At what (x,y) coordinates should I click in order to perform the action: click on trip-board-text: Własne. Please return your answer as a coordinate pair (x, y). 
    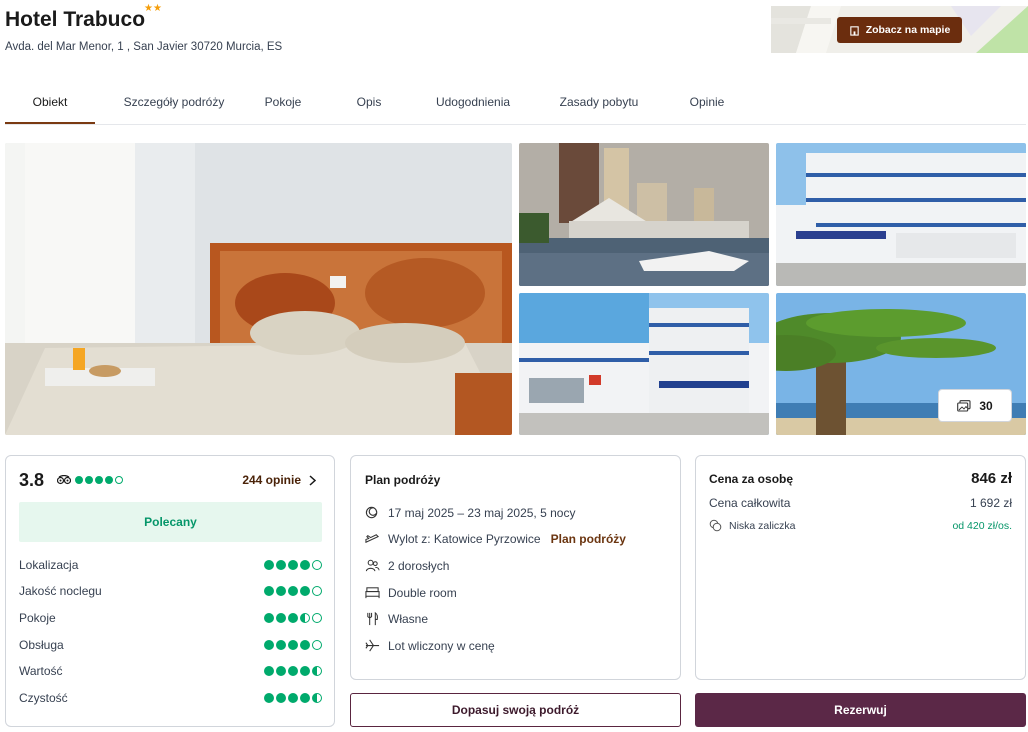
    Looking at the image, I should click on (408, 618).